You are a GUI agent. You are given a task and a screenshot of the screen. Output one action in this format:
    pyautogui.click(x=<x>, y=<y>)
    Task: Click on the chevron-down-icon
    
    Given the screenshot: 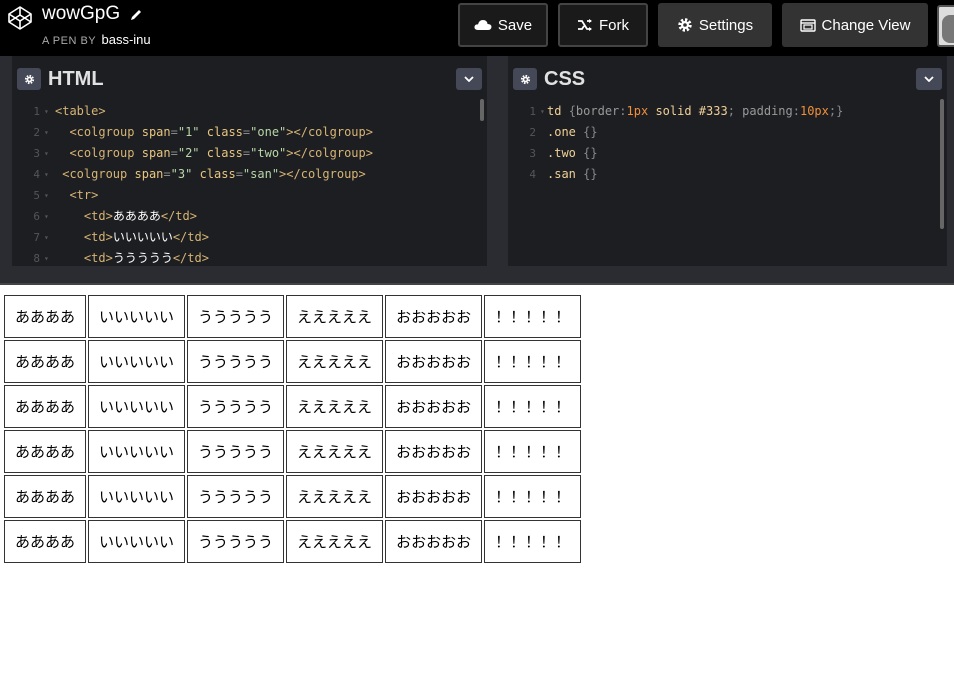 What is the action you would take?
    pyautogui.click(x=929, y=79)
    